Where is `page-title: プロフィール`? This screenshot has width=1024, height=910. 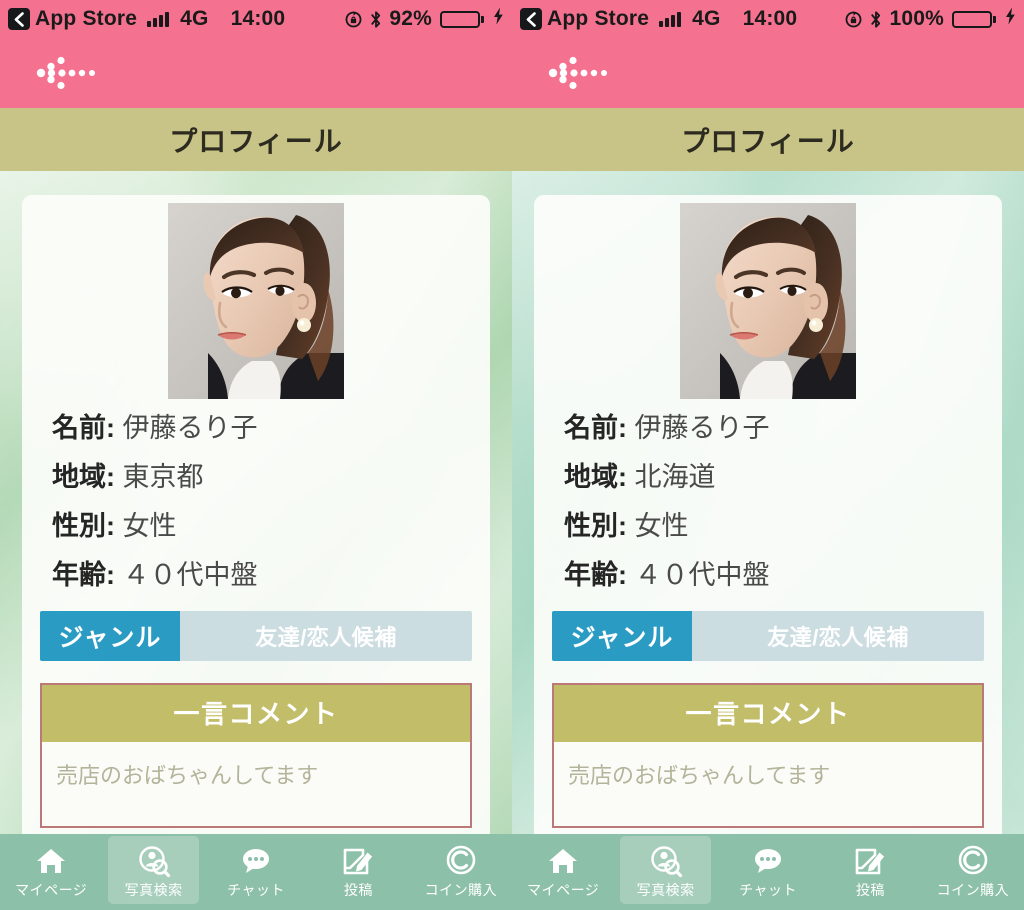 page-title: プロフィール is located at coordinates (256, 141).